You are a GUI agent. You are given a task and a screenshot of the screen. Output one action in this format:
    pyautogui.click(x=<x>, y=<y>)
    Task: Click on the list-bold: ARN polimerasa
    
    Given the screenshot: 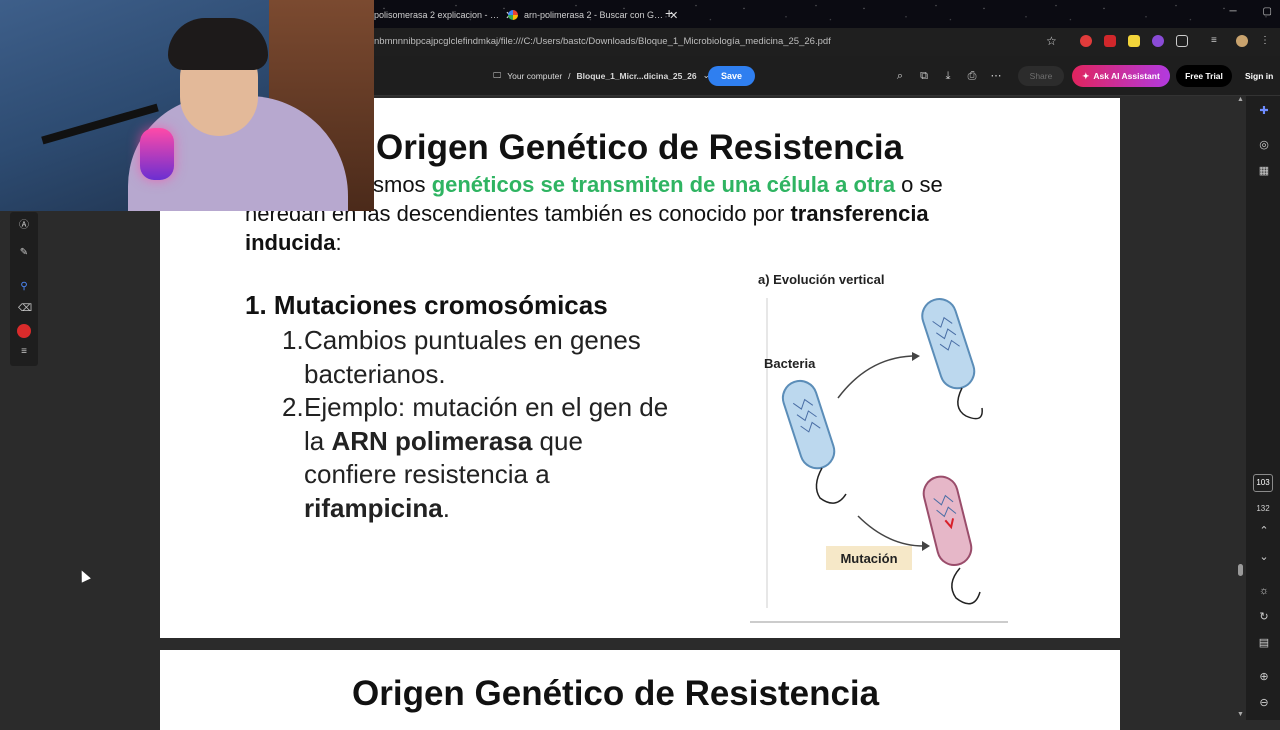 What is the action you would take?
    pyautogui.click(x=432, y=440)
    